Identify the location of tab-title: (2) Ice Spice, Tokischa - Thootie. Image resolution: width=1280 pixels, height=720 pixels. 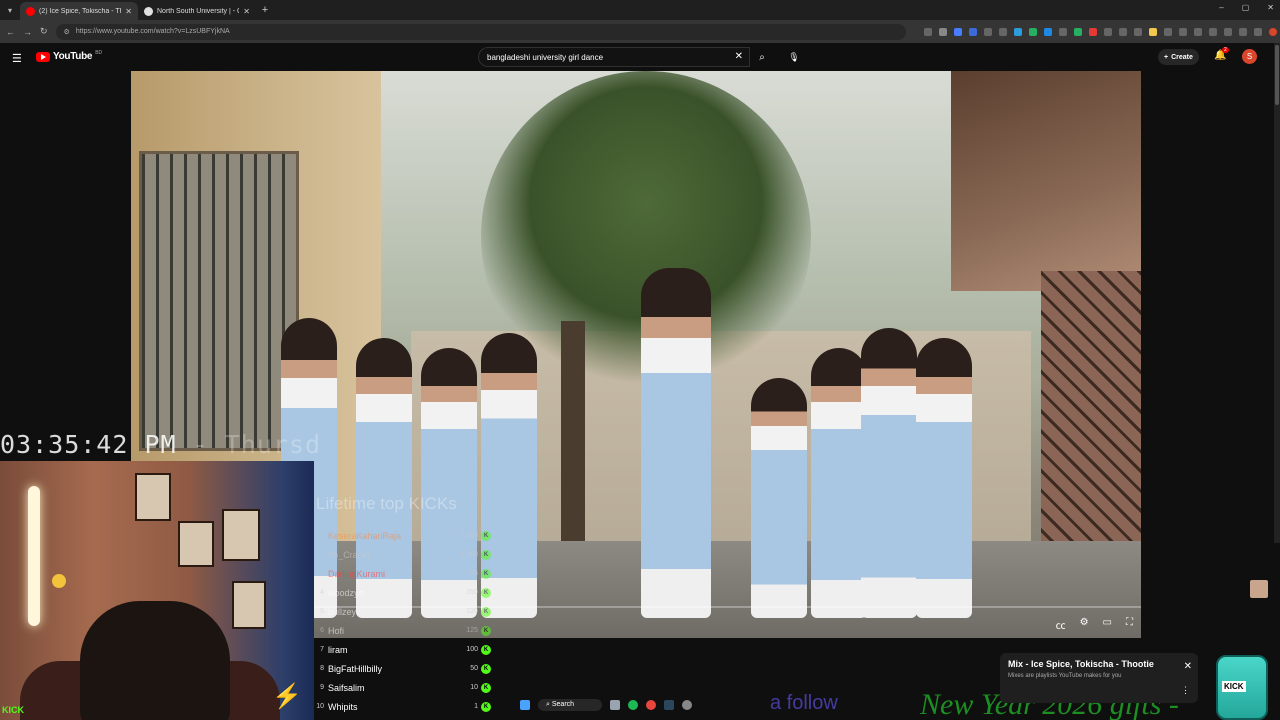
(80, 11).